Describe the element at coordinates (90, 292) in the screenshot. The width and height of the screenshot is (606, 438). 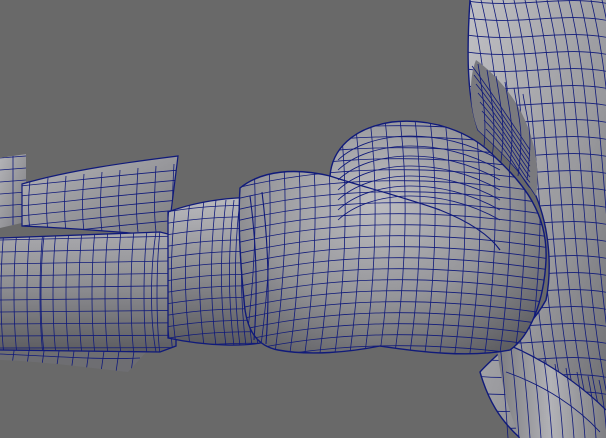
I see `forearm-mesh` at that location.